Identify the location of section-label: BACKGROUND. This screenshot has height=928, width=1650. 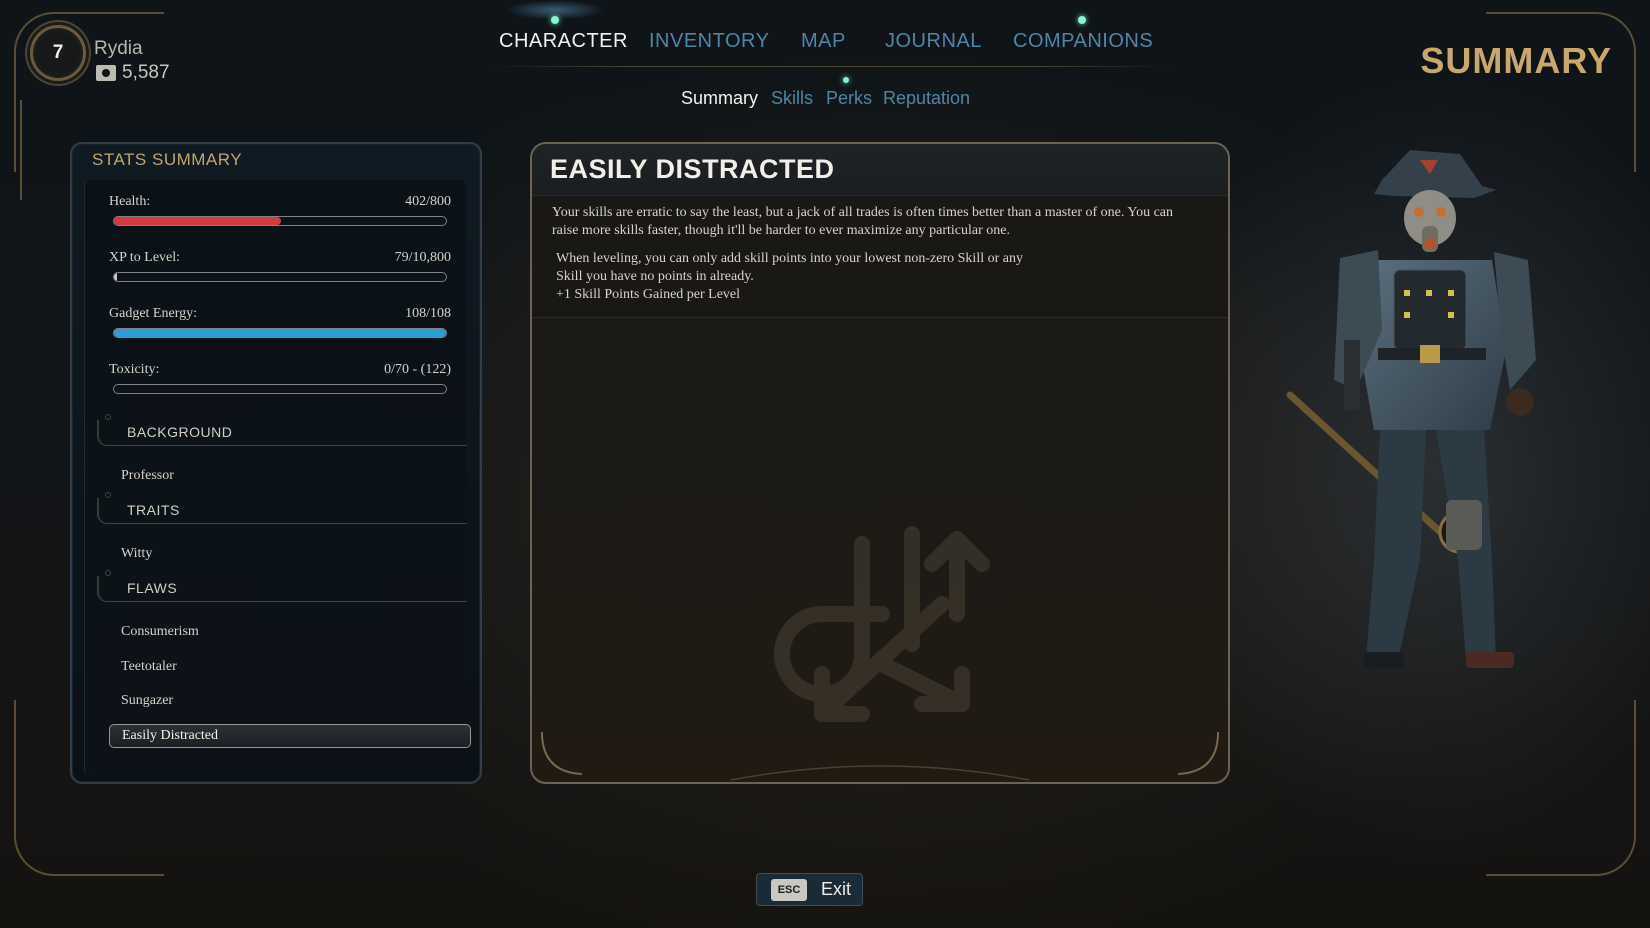
(180, 432).